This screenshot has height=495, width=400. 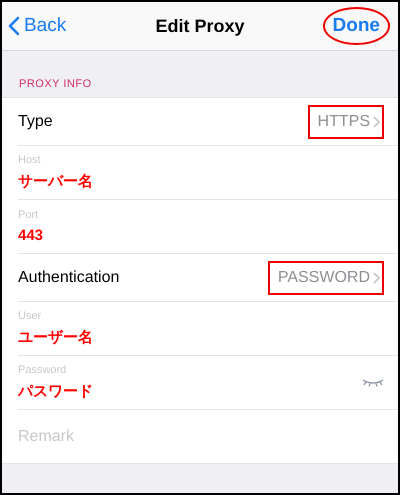 I want to click on field-value: ユーザー名, so click(x=55, y=337).